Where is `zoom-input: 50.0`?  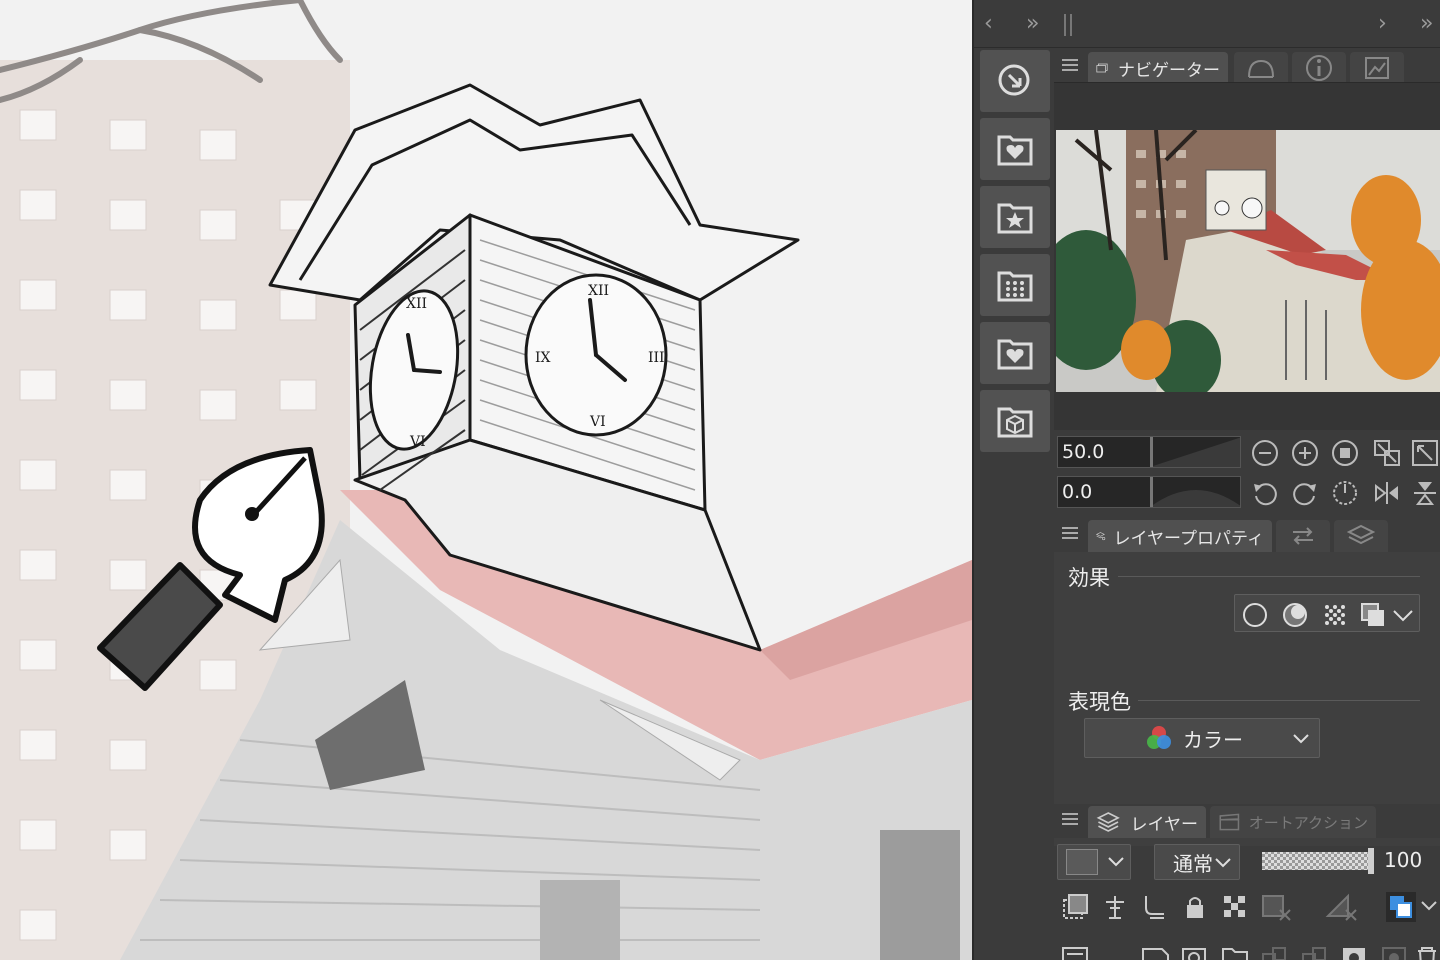 zoom-input: 50.0 is located at coordinates (1149, 452).